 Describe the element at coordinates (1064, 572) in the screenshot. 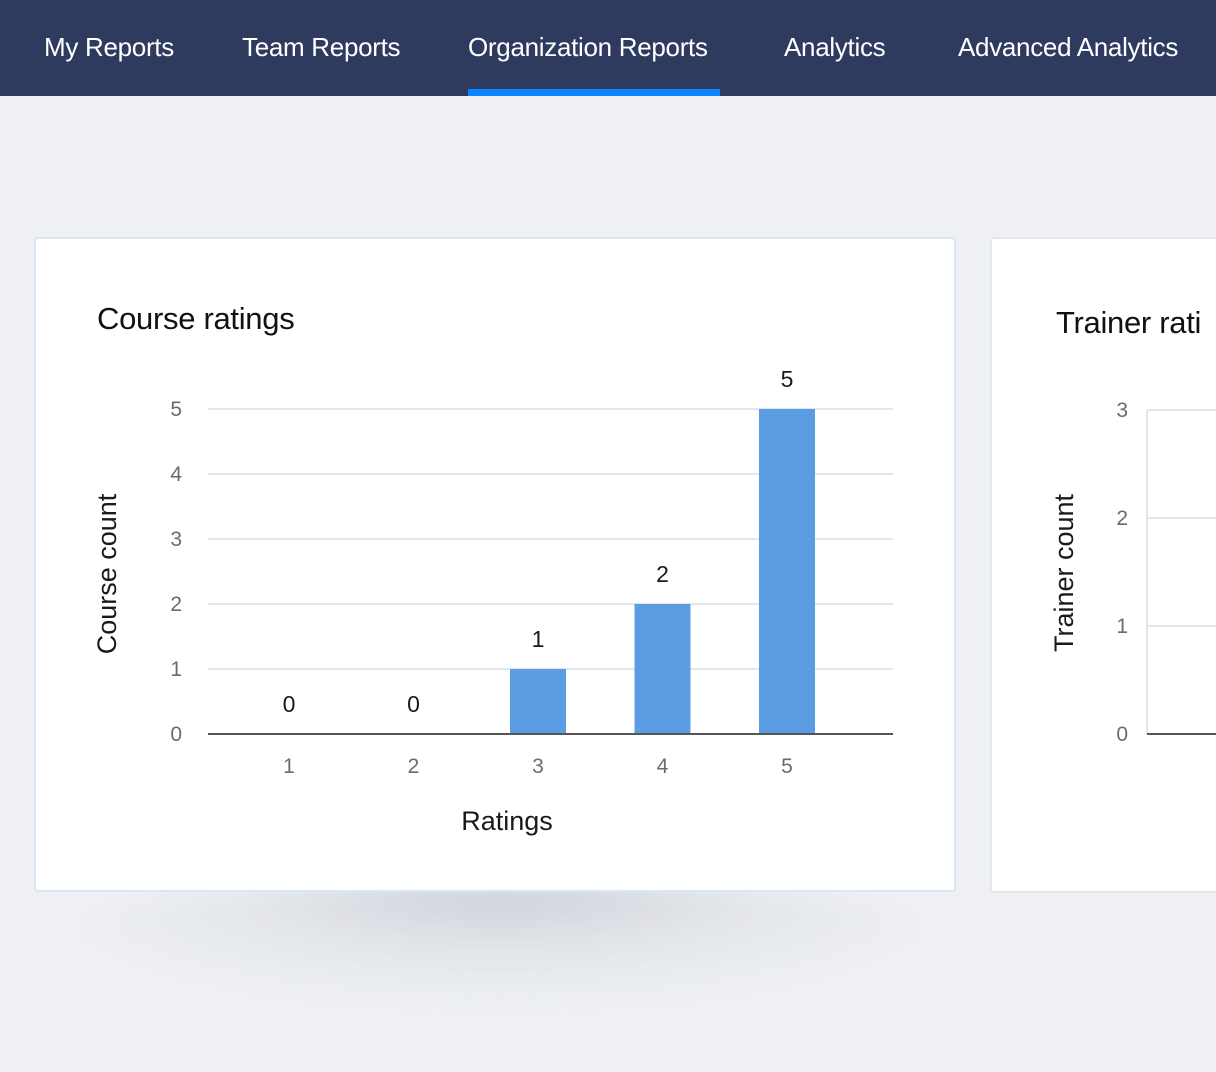

I see `y-axis-title: Trainer count` at that location.